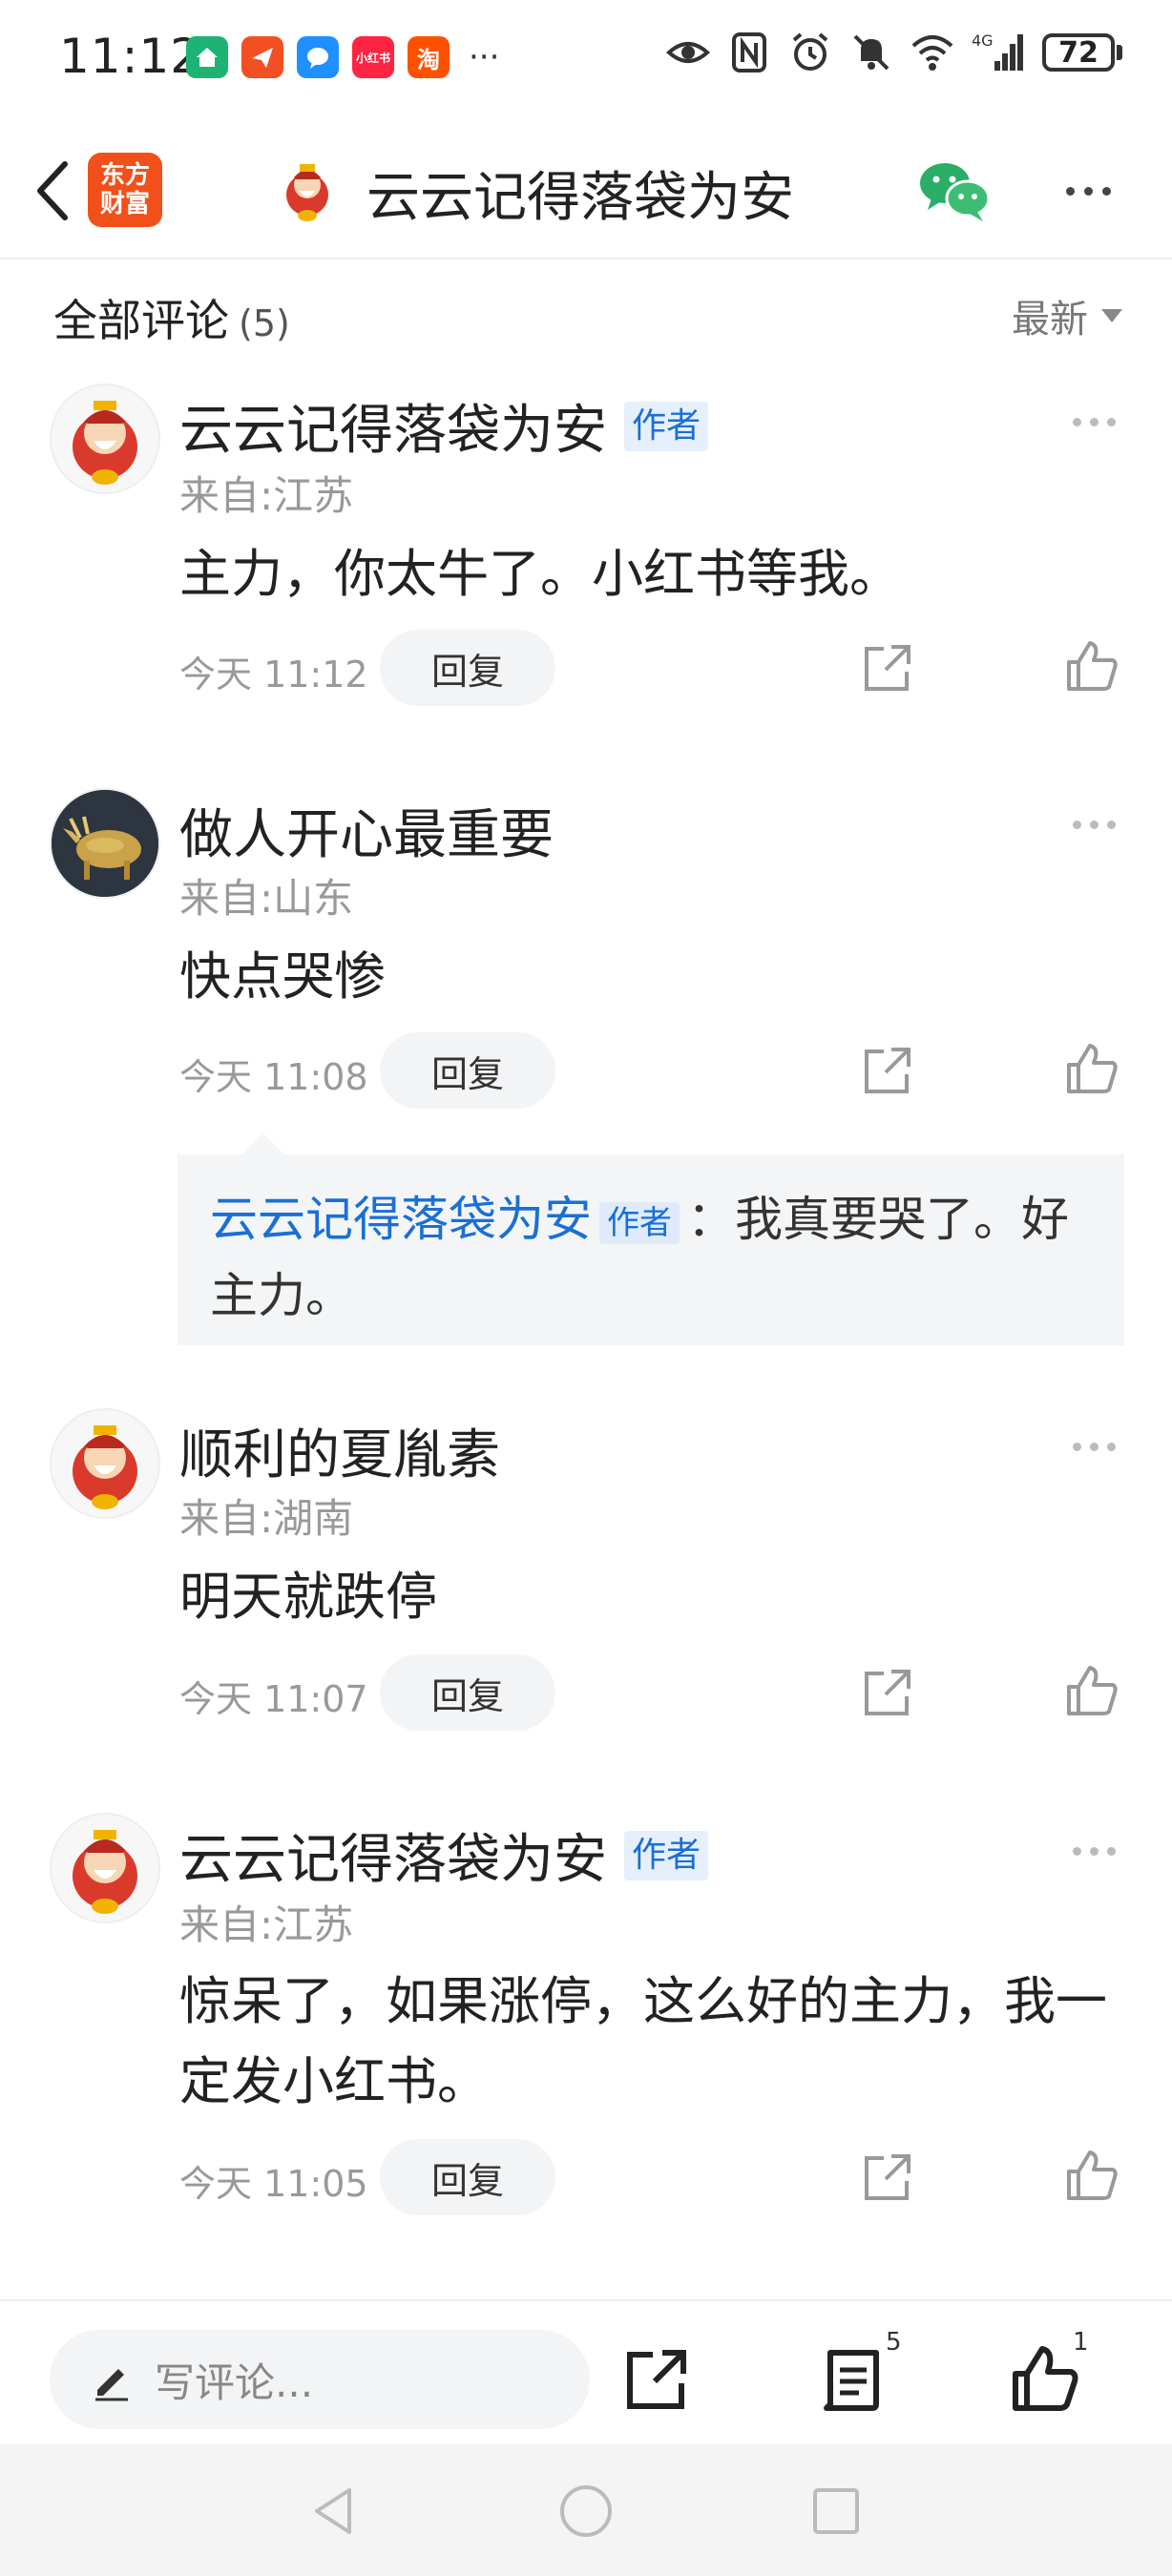  I want to click on taobao-app-icon: 淘, so click(429, 57).